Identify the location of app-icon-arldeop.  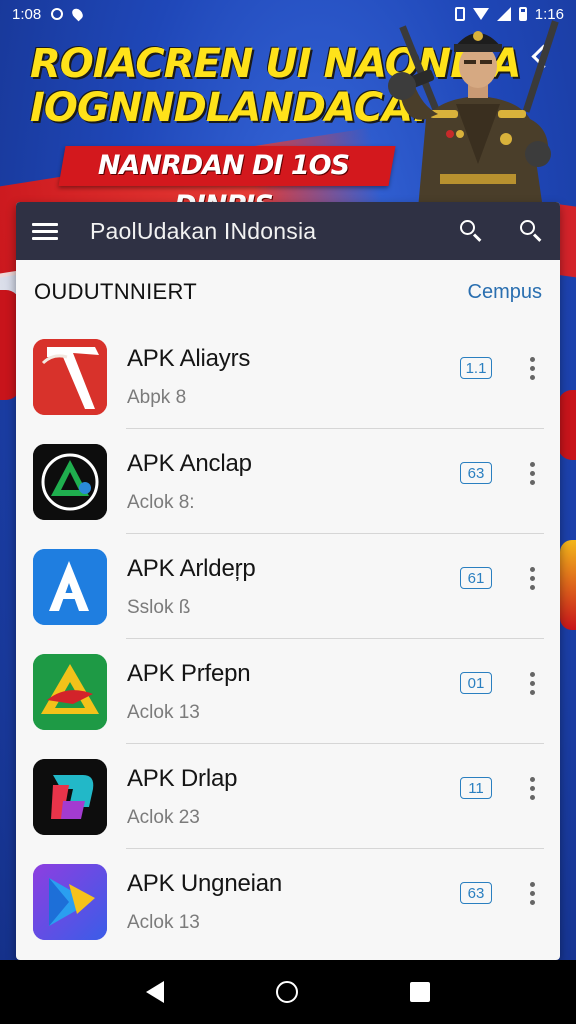
(70, 586).